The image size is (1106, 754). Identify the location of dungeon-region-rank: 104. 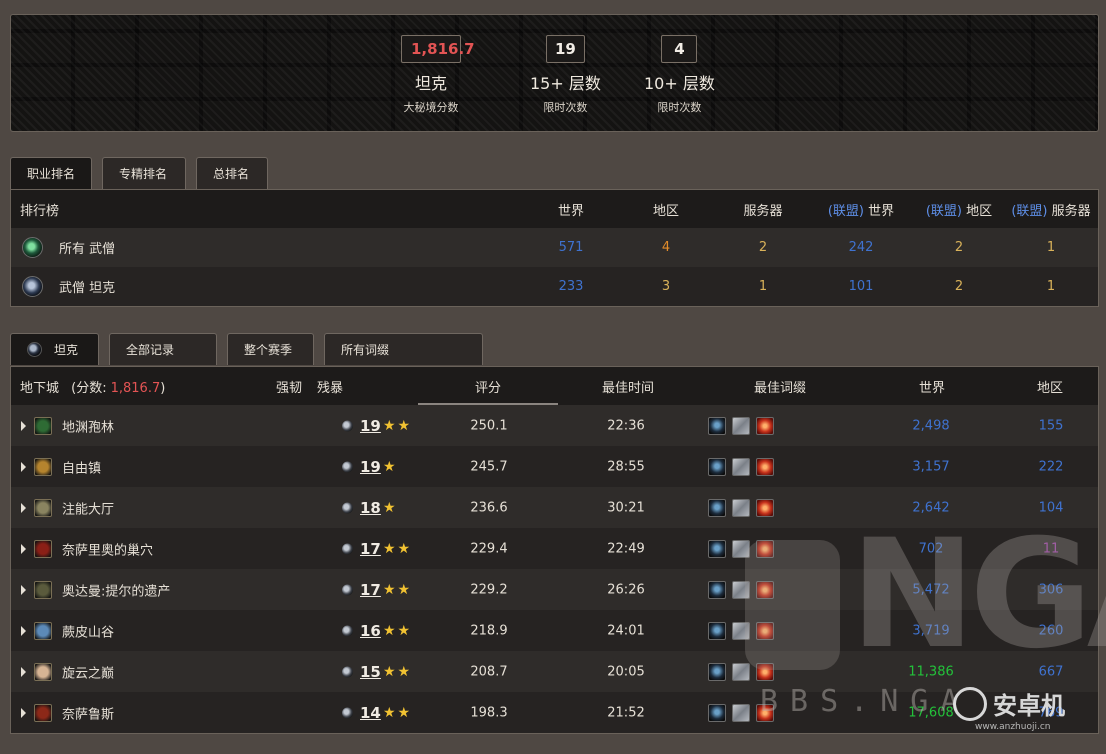
(1051, 507).